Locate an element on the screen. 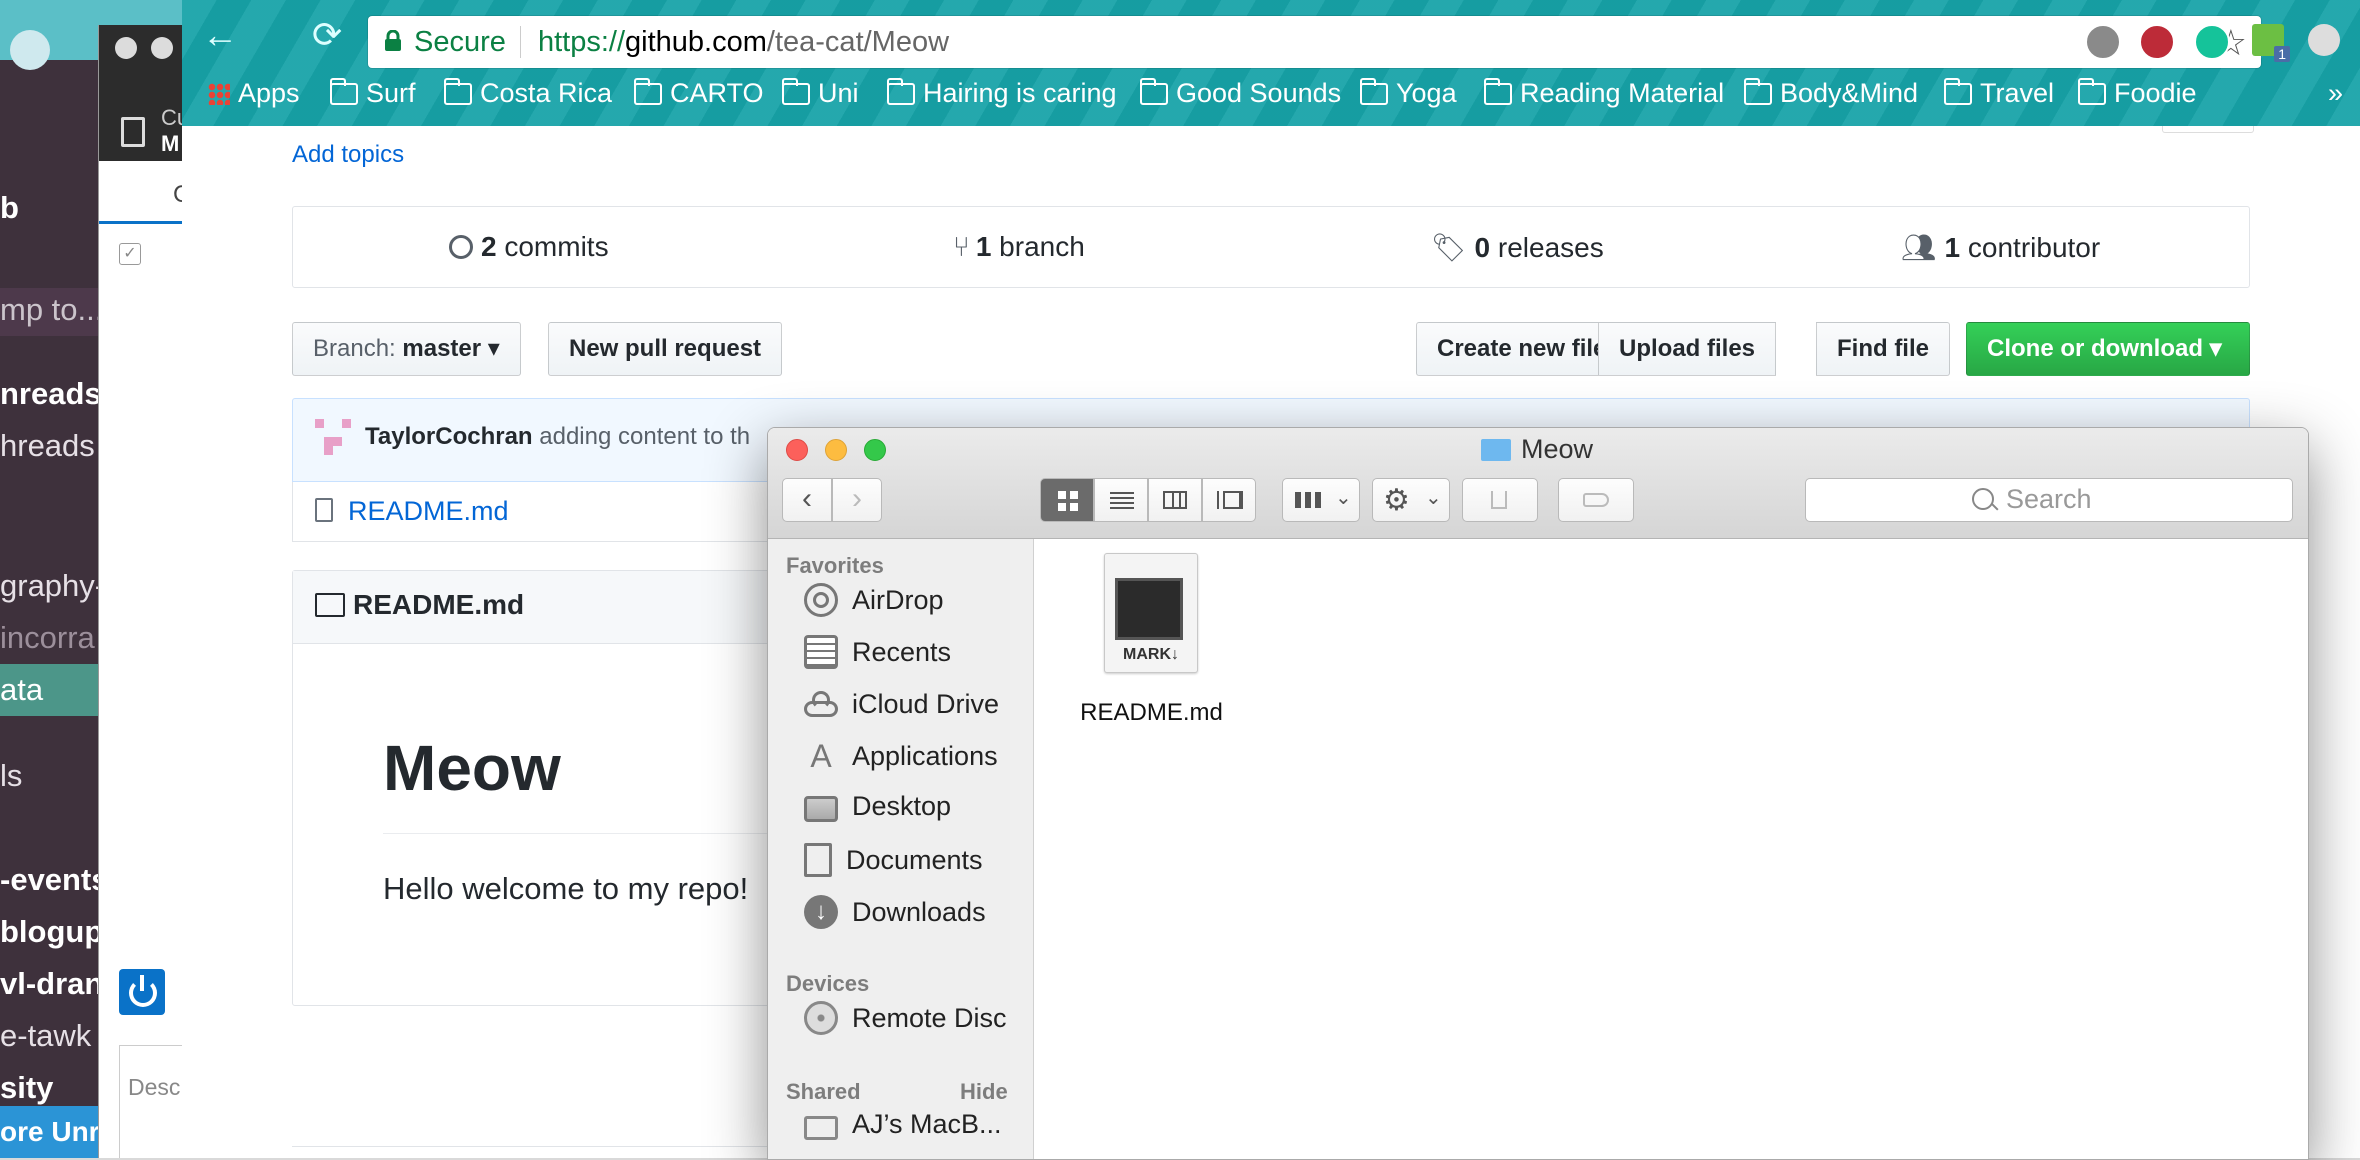 The width and height of the screenshot is (2360, 1160). documents-icon is located at coordinates (818, 860).